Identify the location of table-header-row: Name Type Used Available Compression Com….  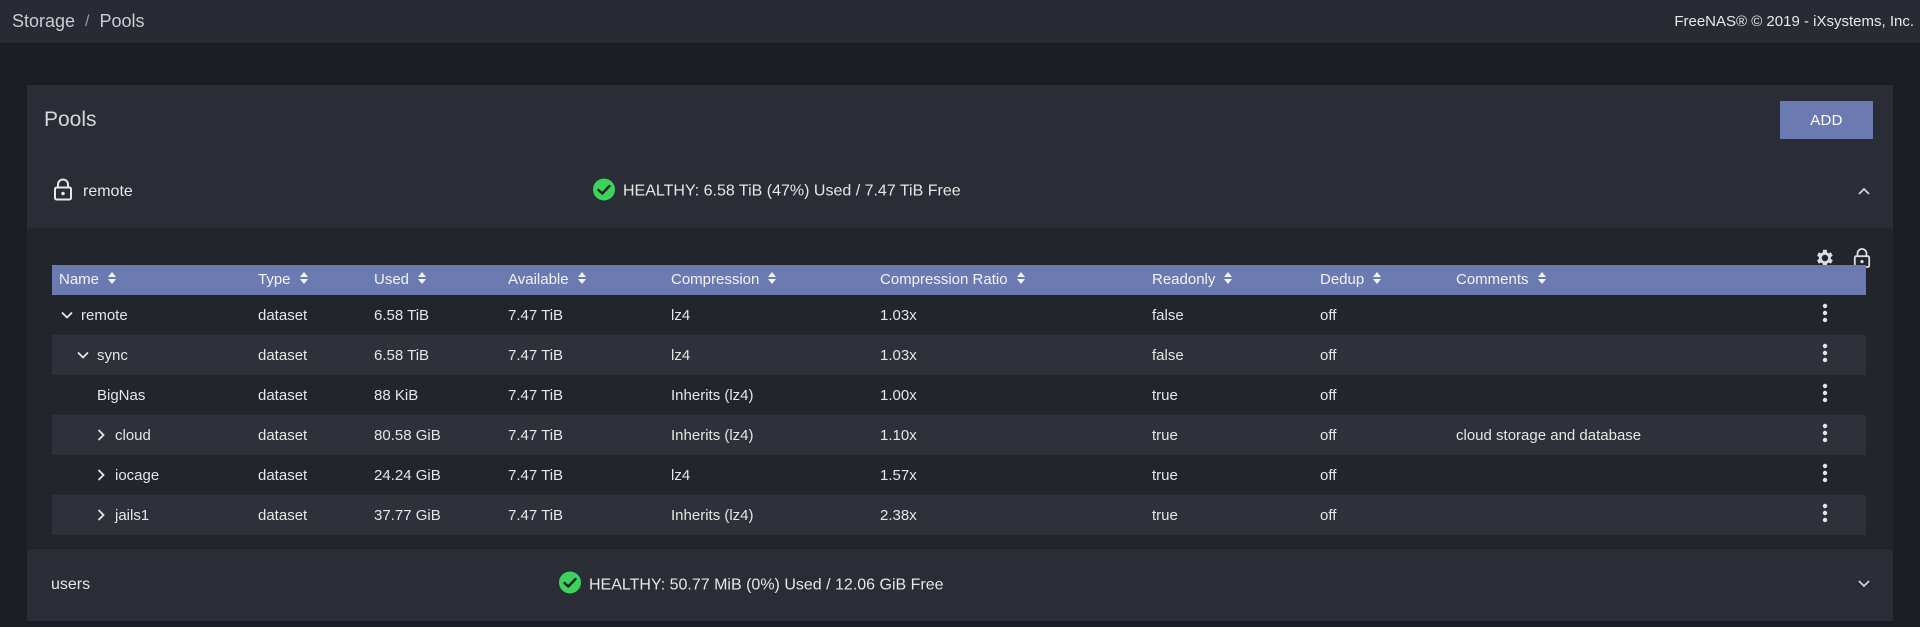
(959, 280).